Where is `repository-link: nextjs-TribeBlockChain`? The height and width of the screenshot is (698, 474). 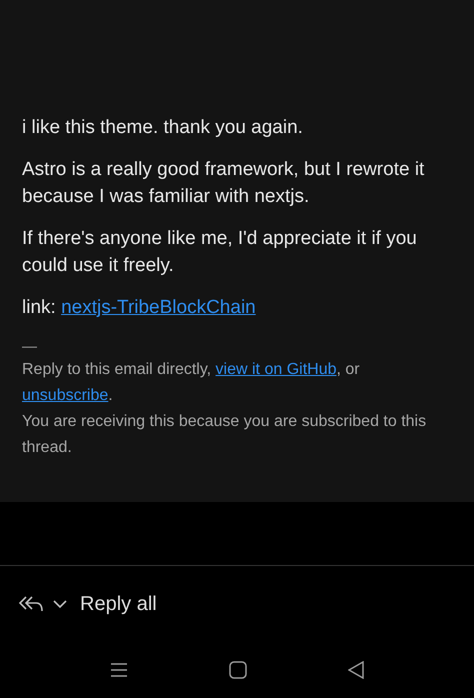
repository-link: nextjs-TribeBlockChain is located at coordinates (158, 307).